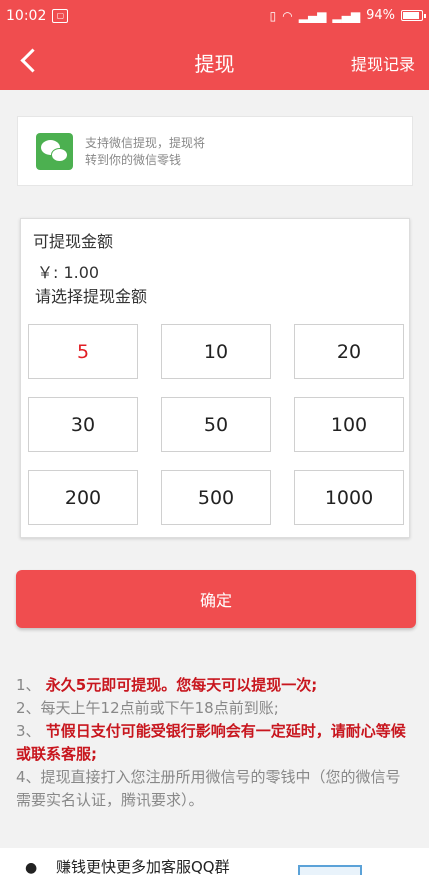  What do you see at coordinates (145, 152) in the screenshot?
I see `wechat-info-text: 支持微信提现，提现将 转到你的微信零钱` at bounding box center [145, 152].